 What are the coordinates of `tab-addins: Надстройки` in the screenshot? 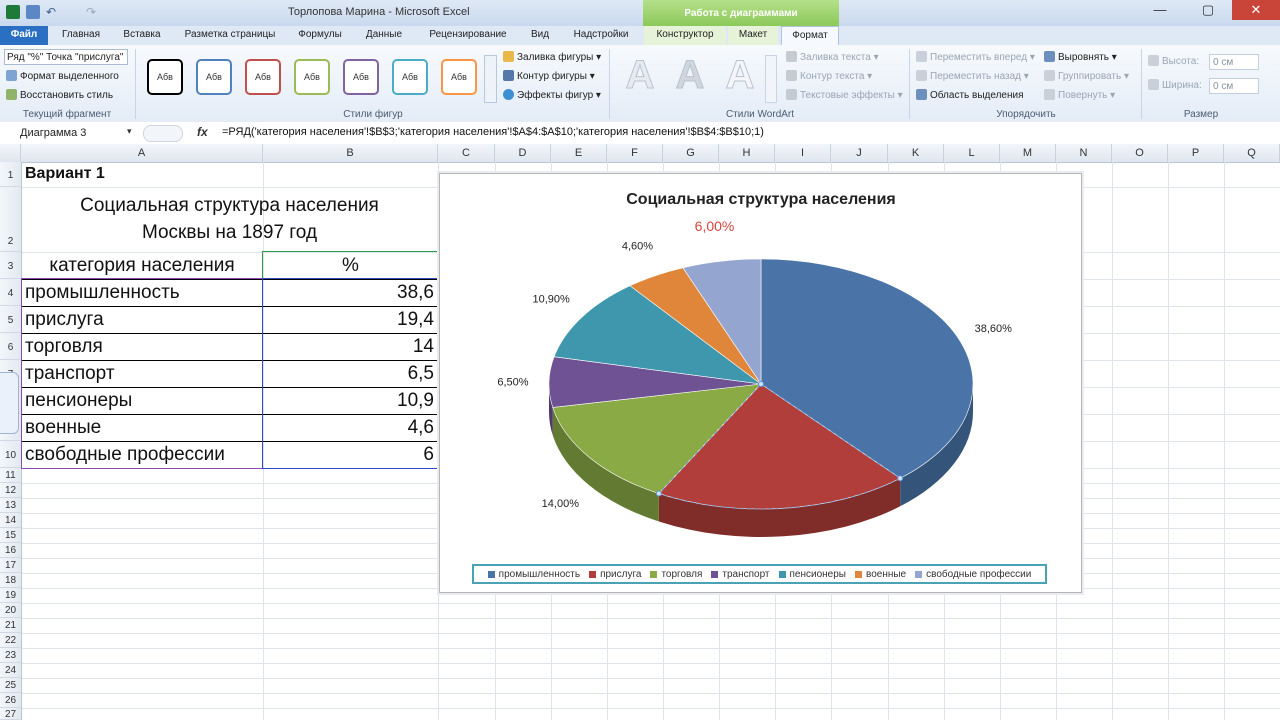 It's located at (601, 35).